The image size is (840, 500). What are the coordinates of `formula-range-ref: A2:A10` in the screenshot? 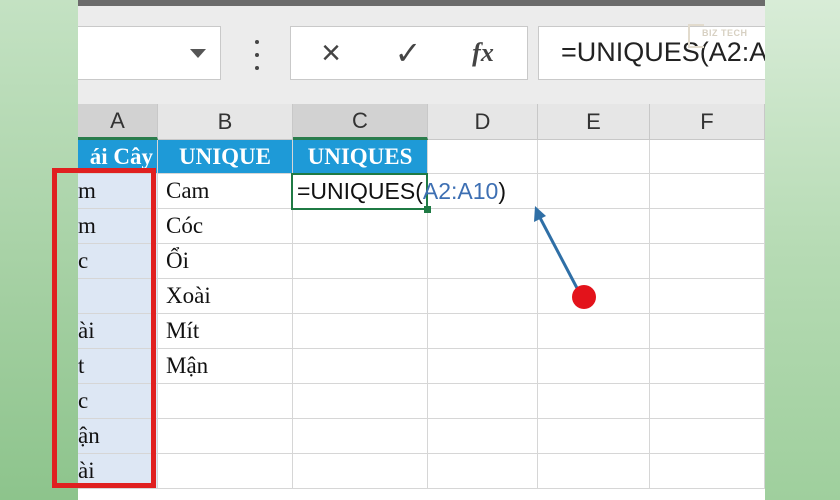 It's located at (460, 191).